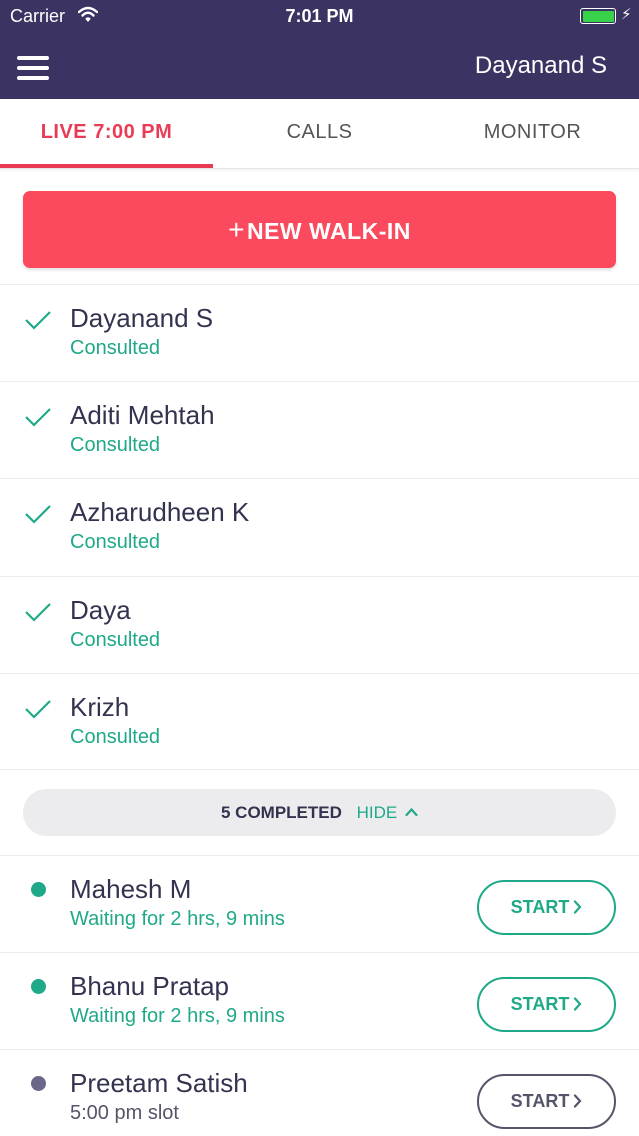 Image resolution: width=639 pixels, height=1136 pixels. I want to click on app-header: Carrier 7:01 PM ⚡ Dayanand S, so click(319, 49).